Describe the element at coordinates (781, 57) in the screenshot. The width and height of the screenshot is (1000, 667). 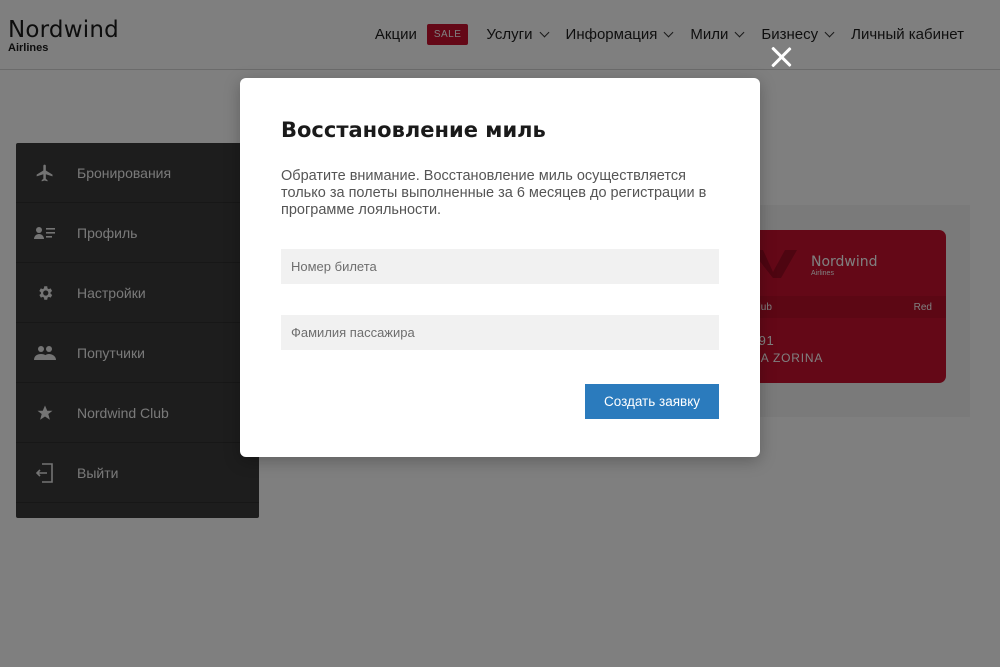
I see `close-icon` at that location.